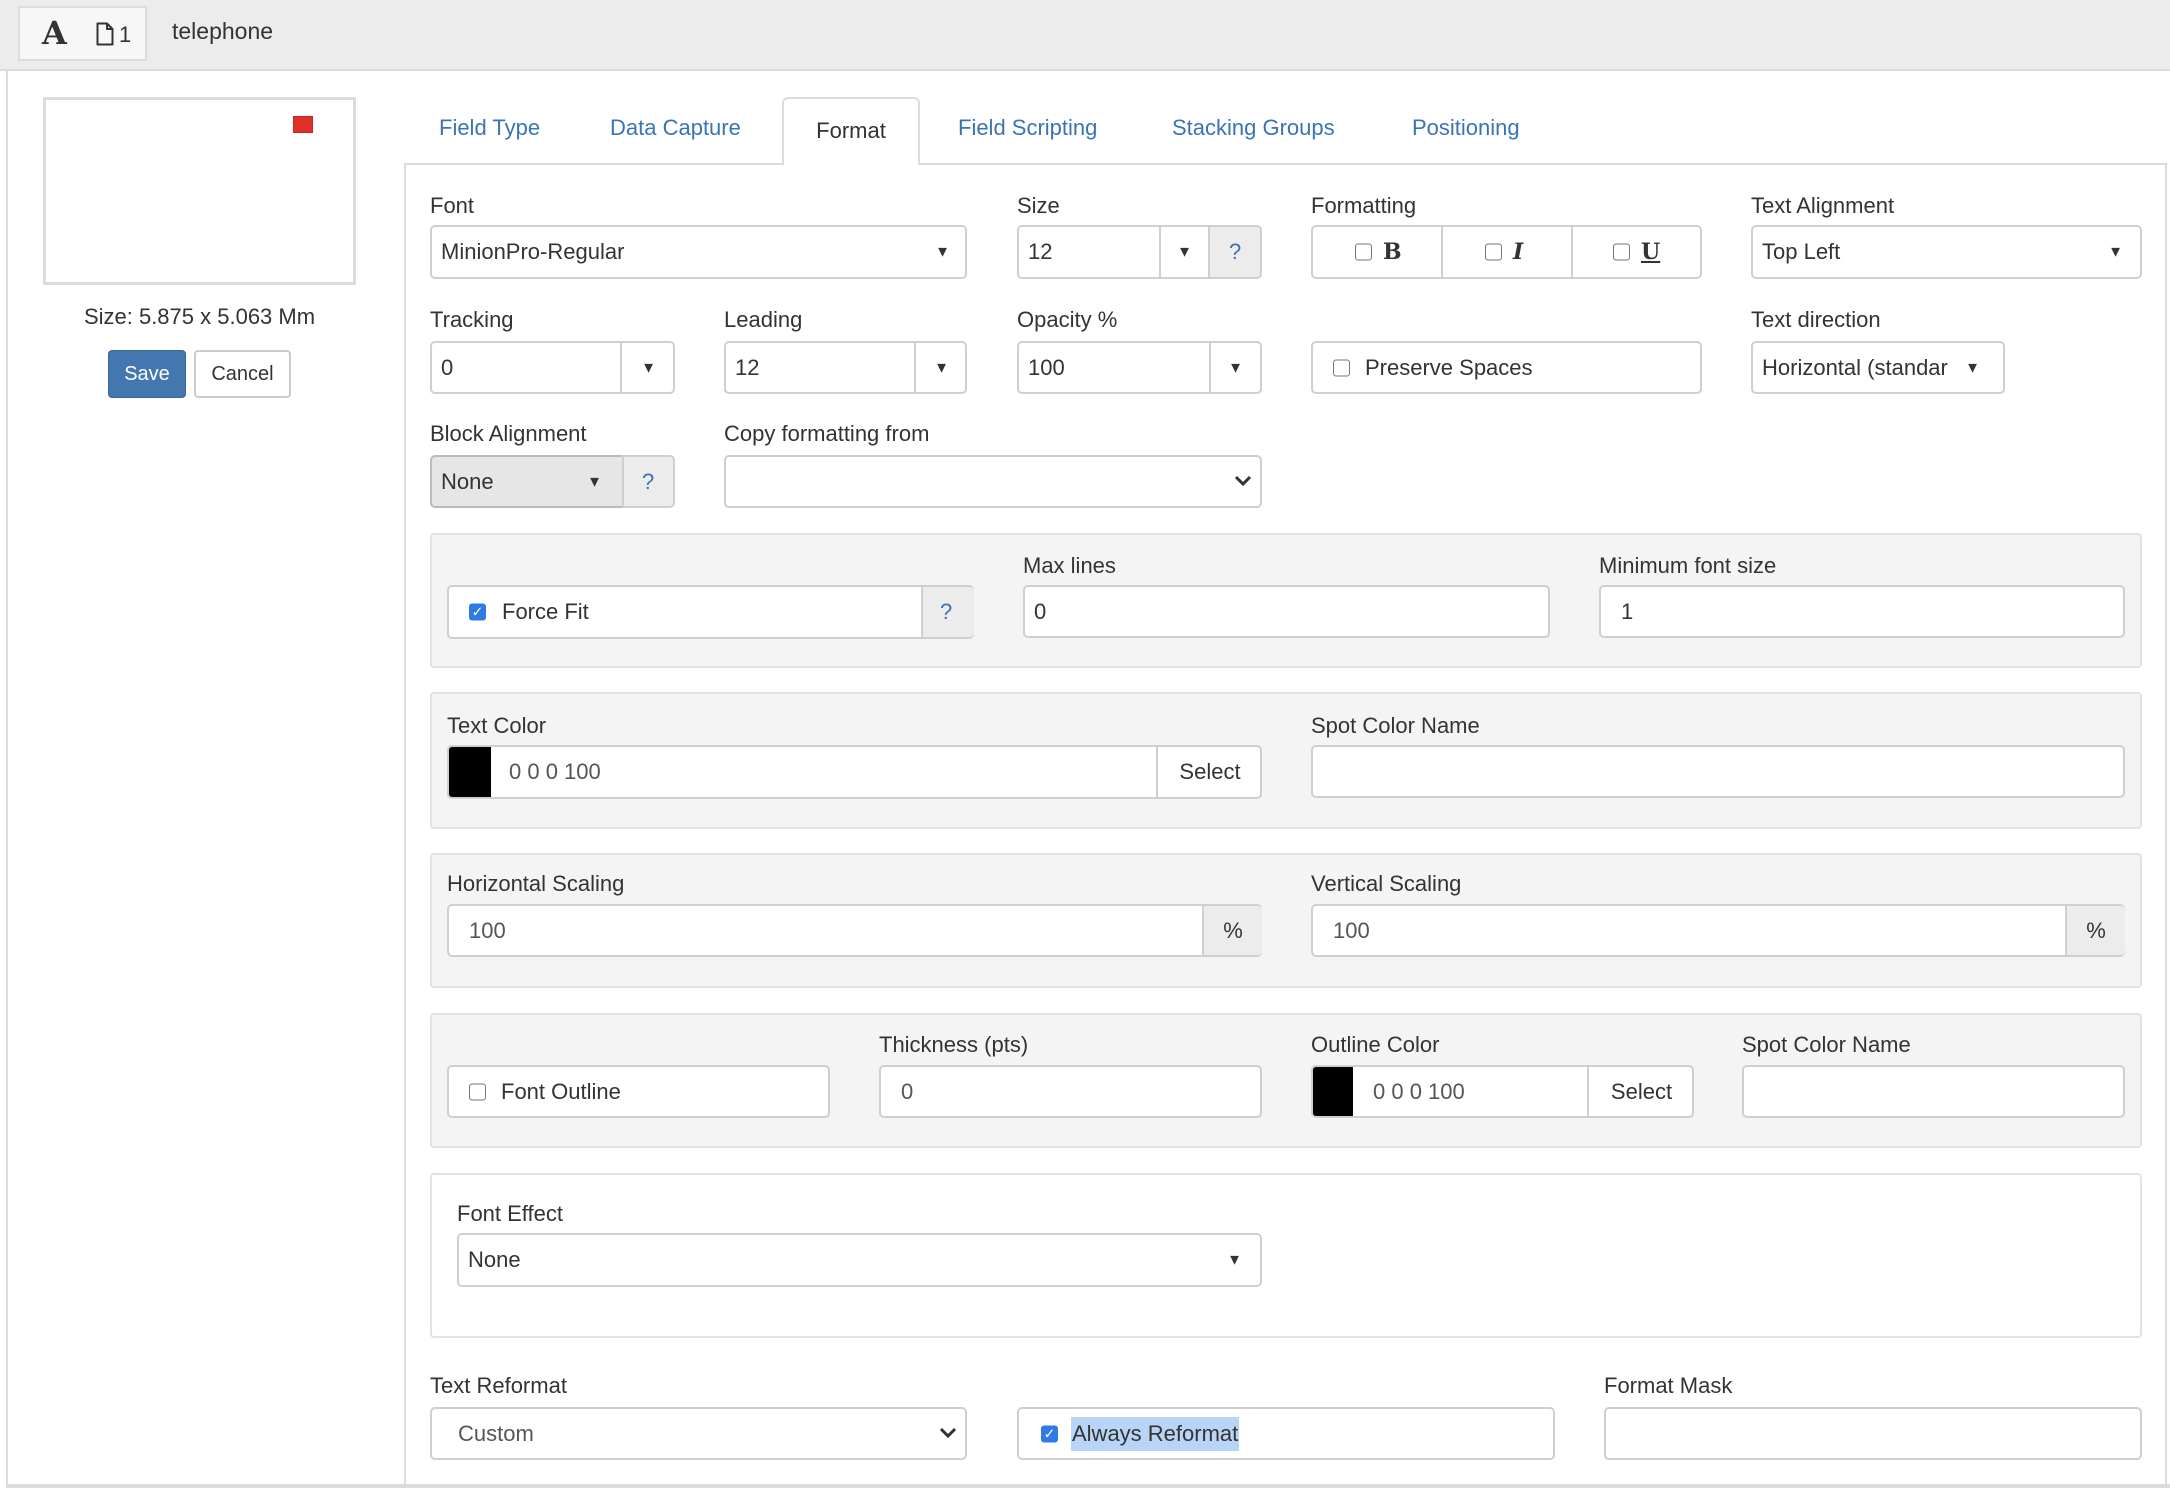  Describe the element at coordinates (907, 1091) in the screenshot. I see `thickness-value: 0` at that location.